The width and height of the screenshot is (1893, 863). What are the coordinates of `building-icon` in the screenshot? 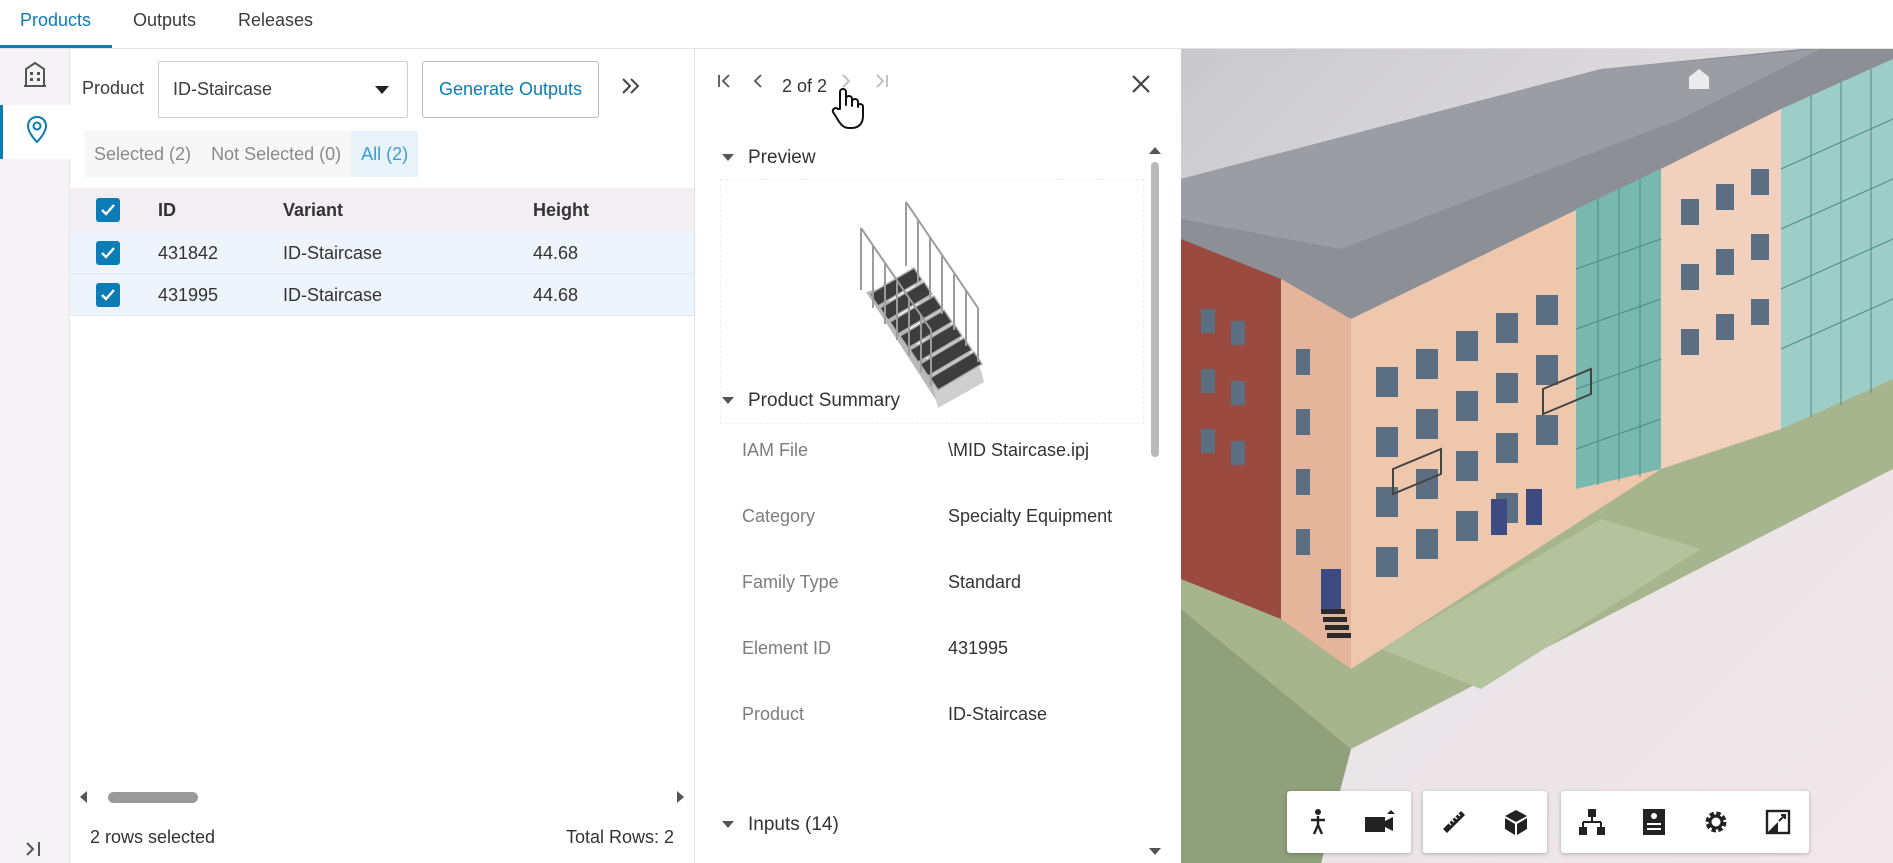 It's located at (35, 76).